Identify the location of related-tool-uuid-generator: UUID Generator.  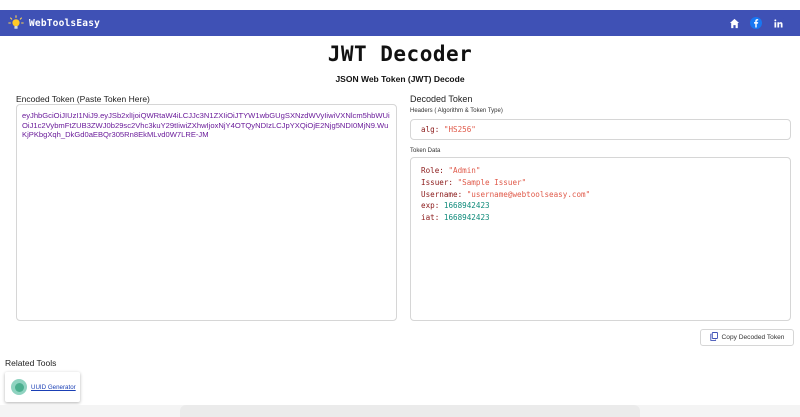
(42, 387).